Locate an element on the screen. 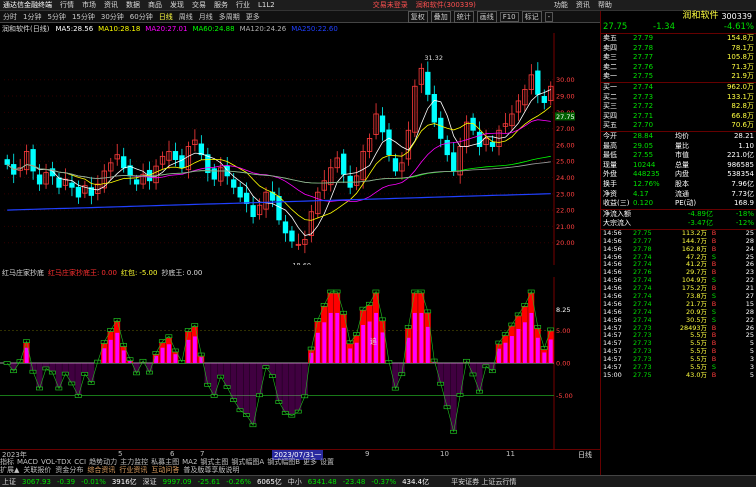 Image resolution: width=756 pixels, height=487 pixels. tick-row: 15:00 27.75 43.0万 B 5 is located at coordinates (678, 375).